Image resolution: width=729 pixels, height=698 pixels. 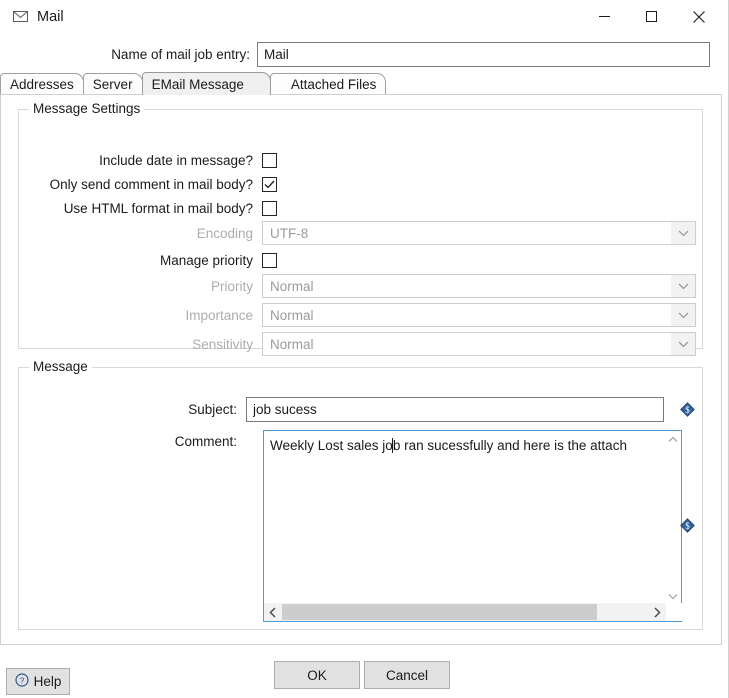 I want to click on use-html-row: Use HTML format in mail body?, so click(x=149, y=208).